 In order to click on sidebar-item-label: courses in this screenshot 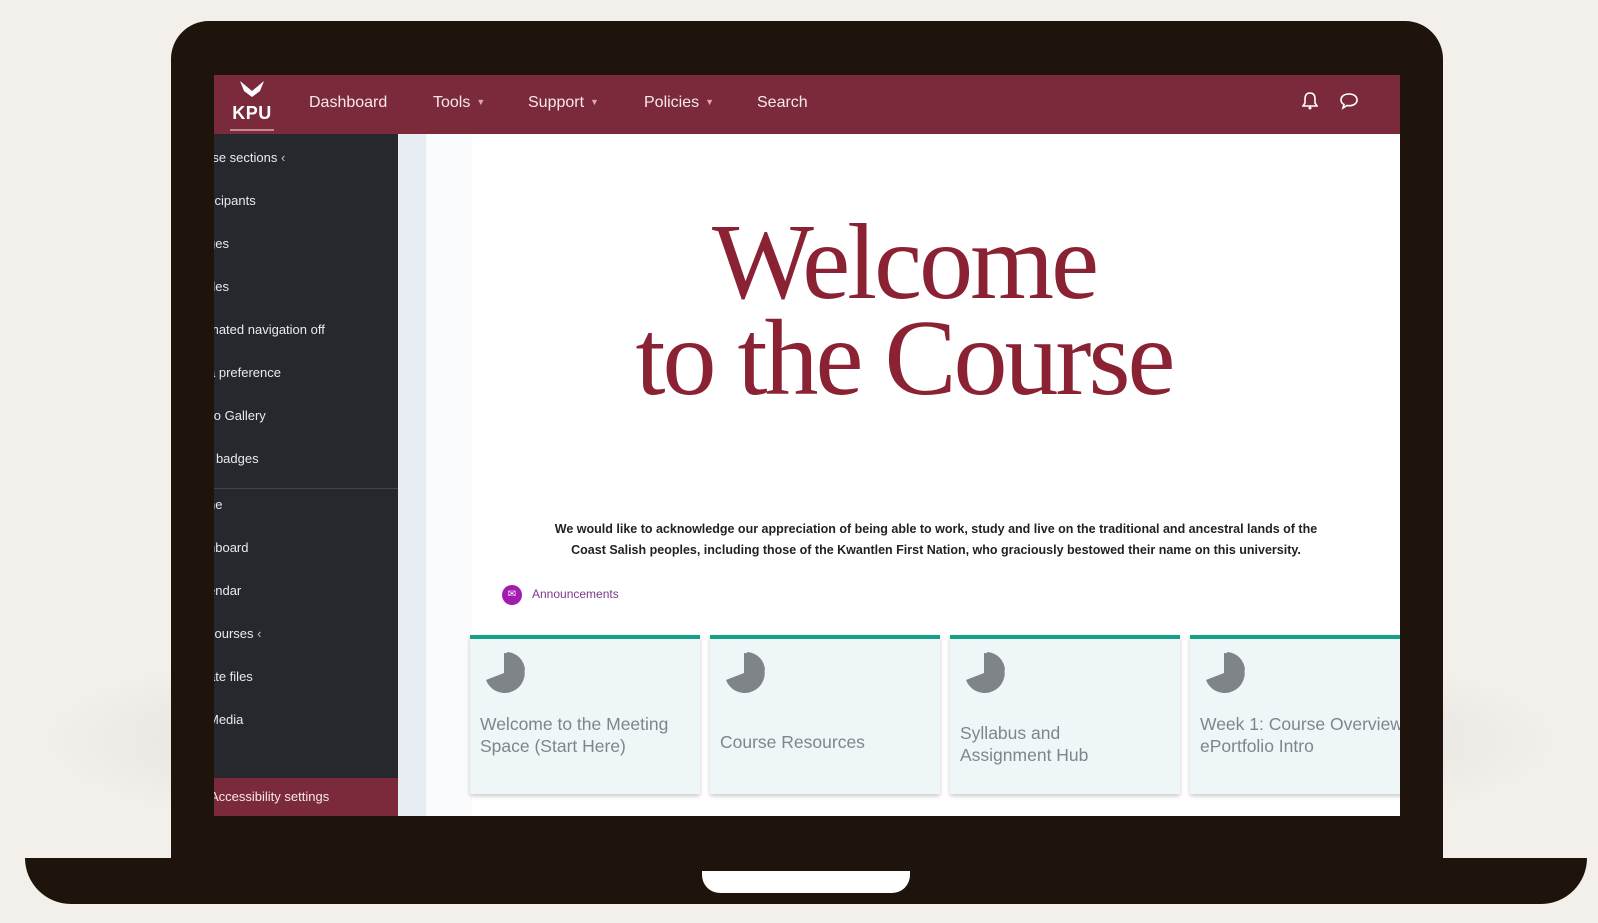, I will do `click(234, 633)`.